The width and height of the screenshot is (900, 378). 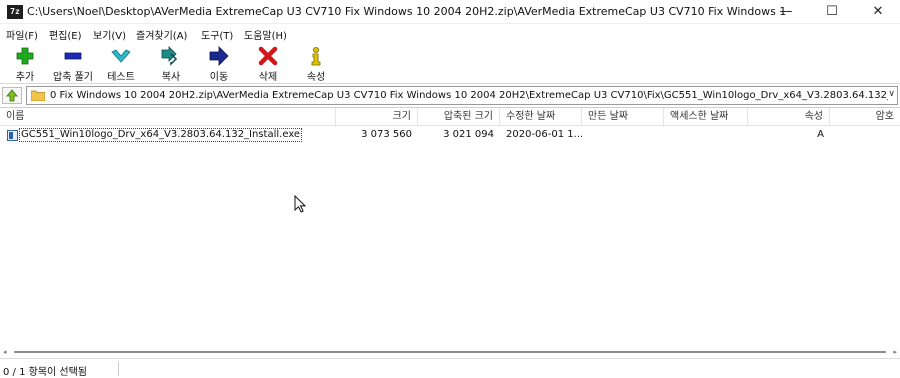 I want to click on double-arrow-icon, so click(x=169, y=56).